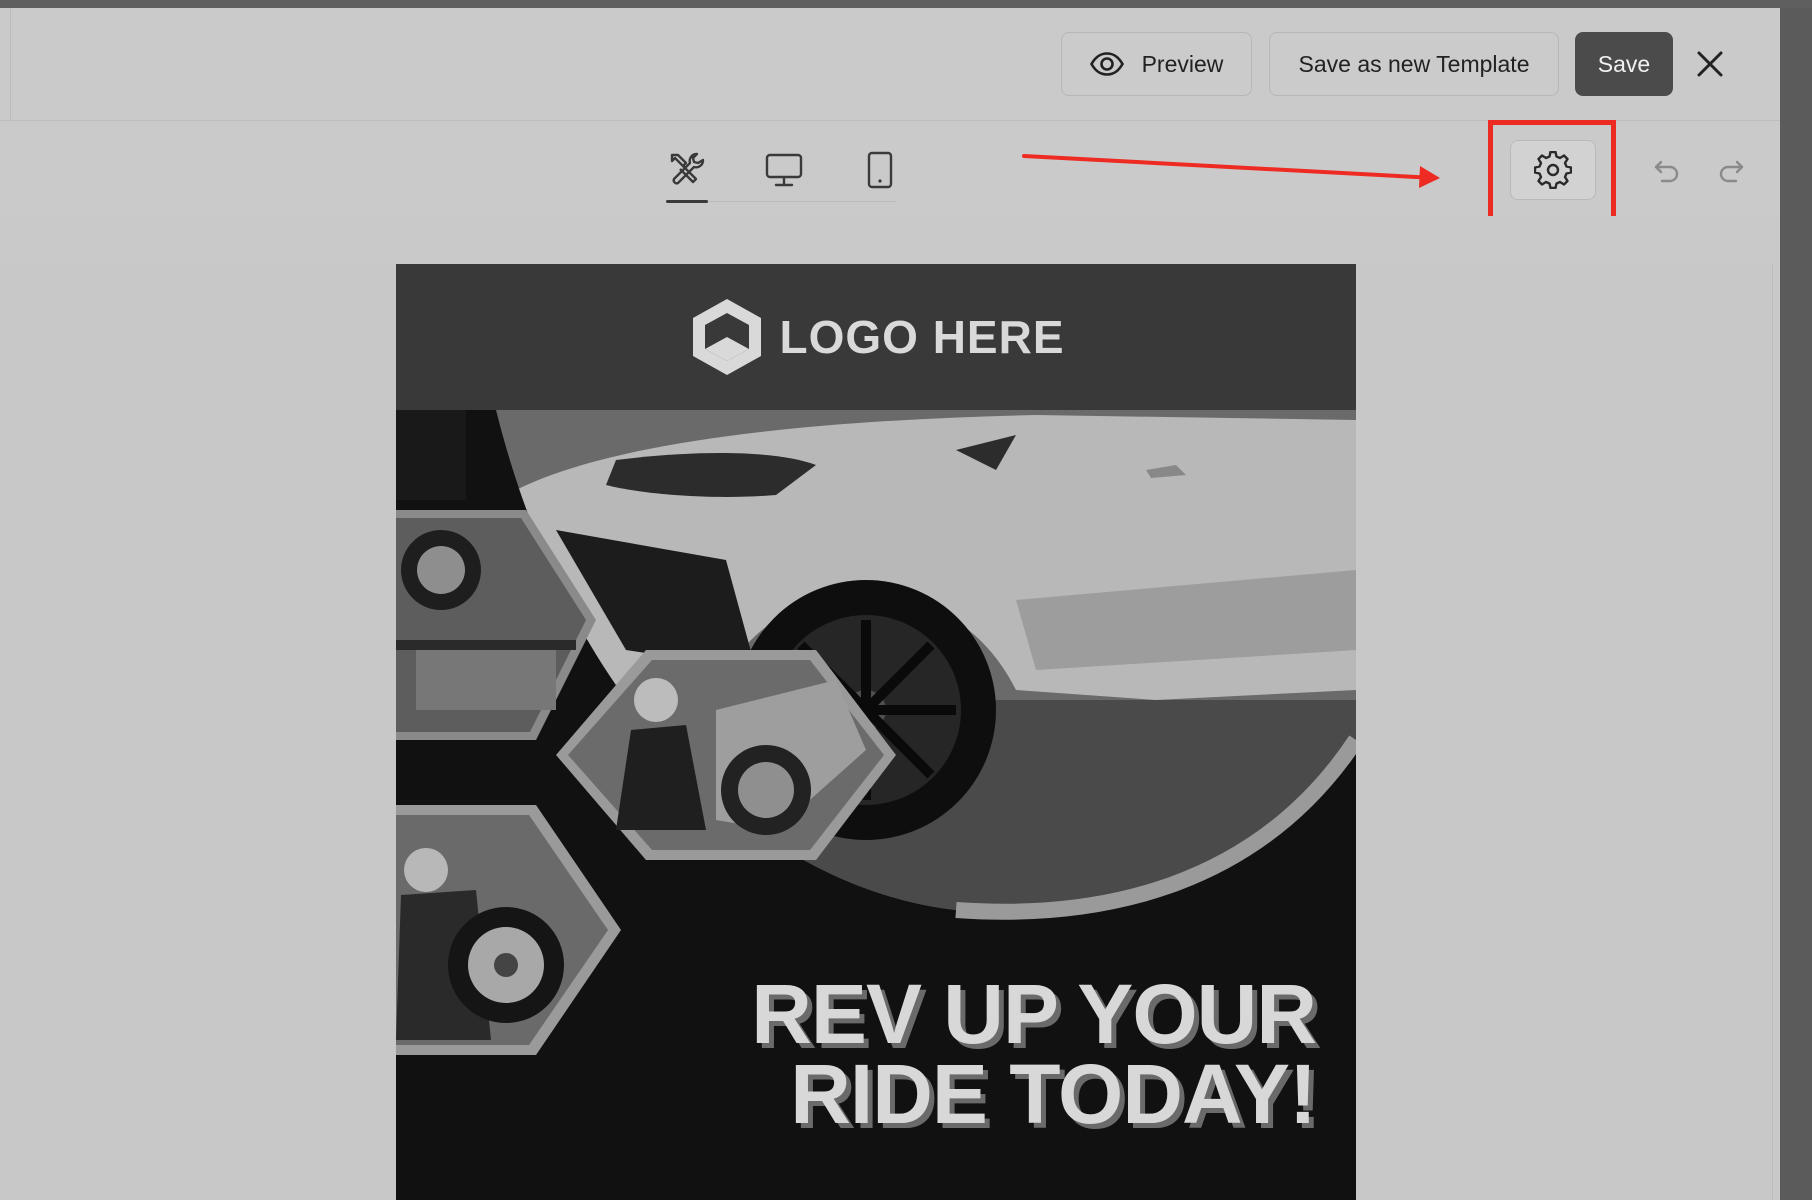 The width and height of the screenshot is (1812, 1200). I want to click on wrench-screwdriver-icon, so click(687, 168).